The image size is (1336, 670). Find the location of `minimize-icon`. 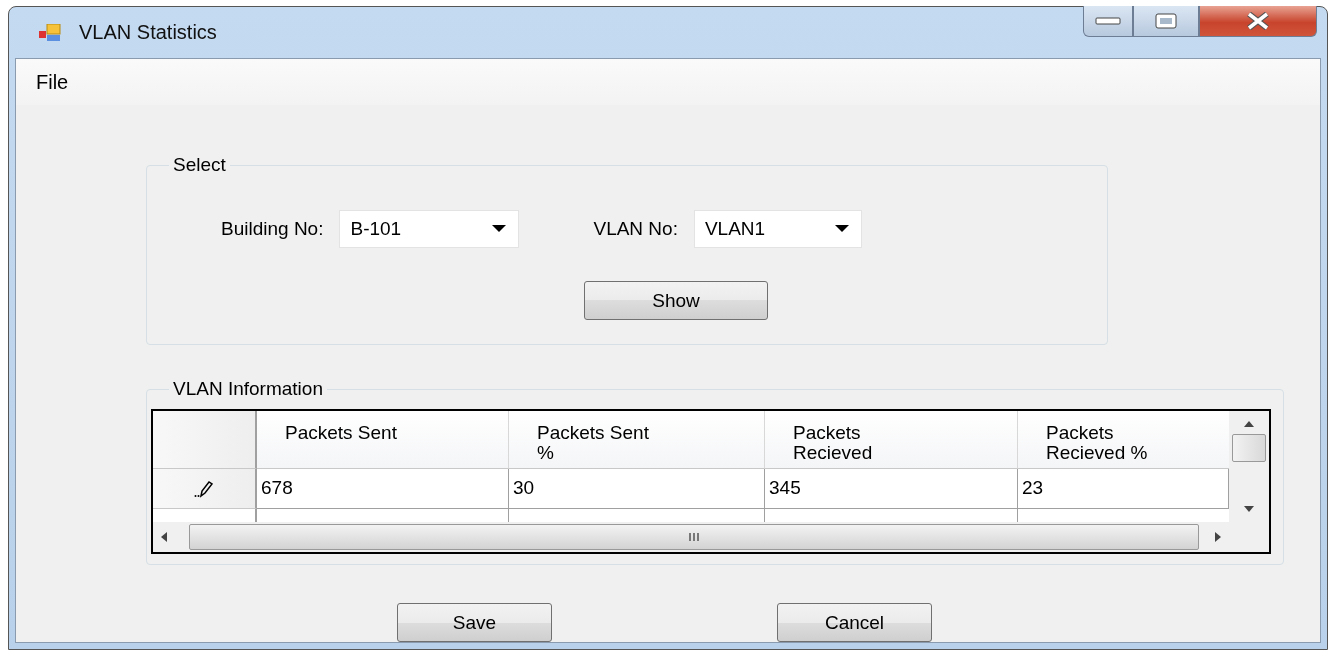

minimize-icon is located at coordinates (1108, 21).